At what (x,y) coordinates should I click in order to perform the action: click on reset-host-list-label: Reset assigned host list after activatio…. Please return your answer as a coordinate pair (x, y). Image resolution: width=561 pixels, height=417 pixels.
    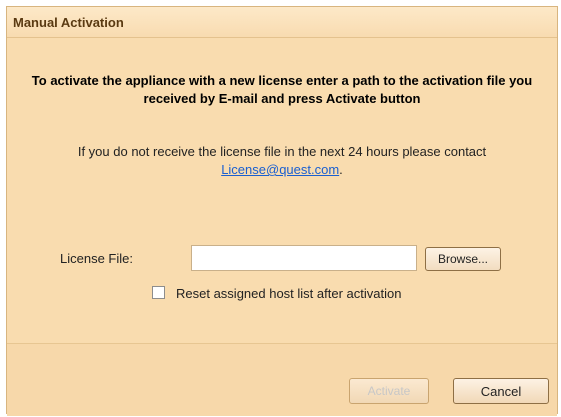
    Looking at the image, I should click on (288, 293).